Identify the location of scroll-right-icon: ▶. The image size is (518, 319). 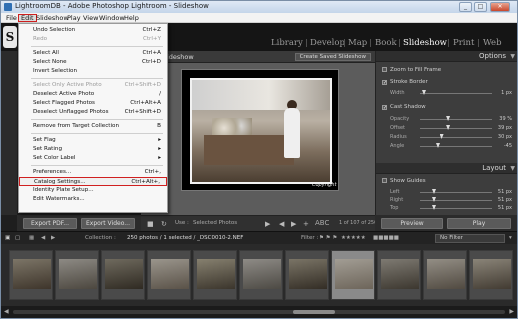
(511, 311).